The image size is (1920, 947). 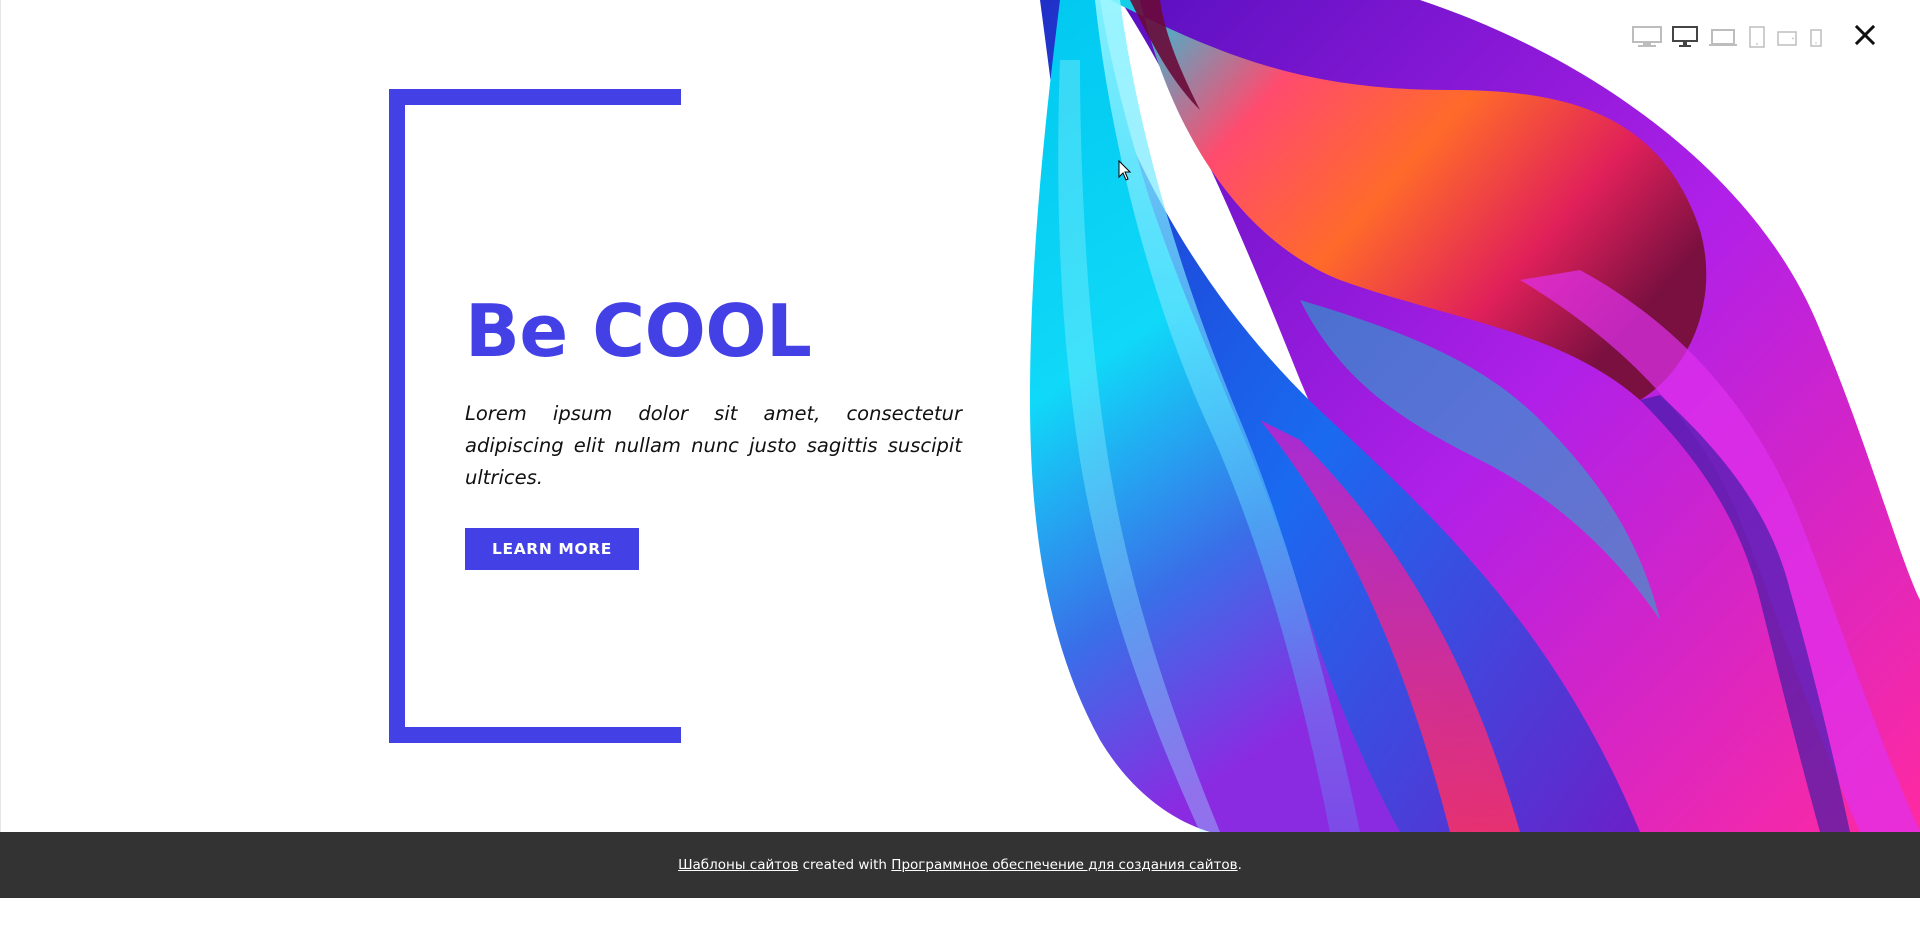 I want to click on page-edge-line, so click(x=0, y=416).